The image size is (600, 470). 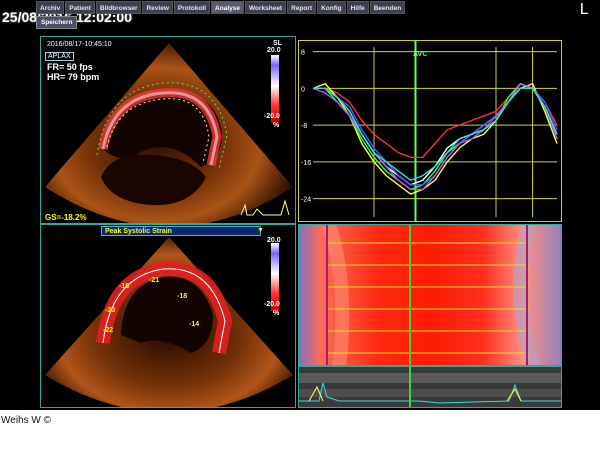 What do you see at coordinates (57, 22) in the screenshot?
I see `save-button: Speichern` at bounding box center [57, 22].